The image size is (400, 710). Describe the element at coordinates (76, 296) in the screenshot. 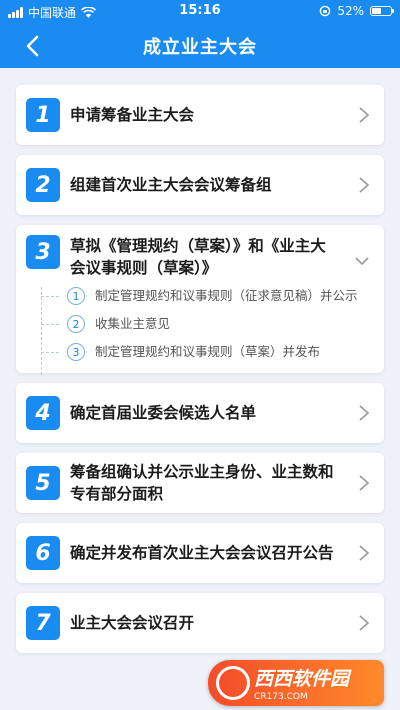

I see `substep-number-circle: 1` at that location.